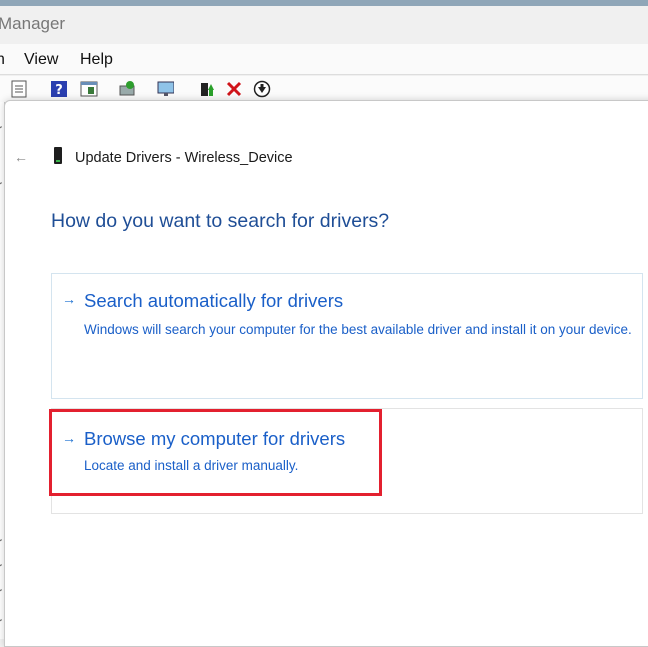  What do you see at coordinates (215, 438) in the screenshot?
I see `option-title: Browse my computer for drivers` at bounding box center [215, 438].